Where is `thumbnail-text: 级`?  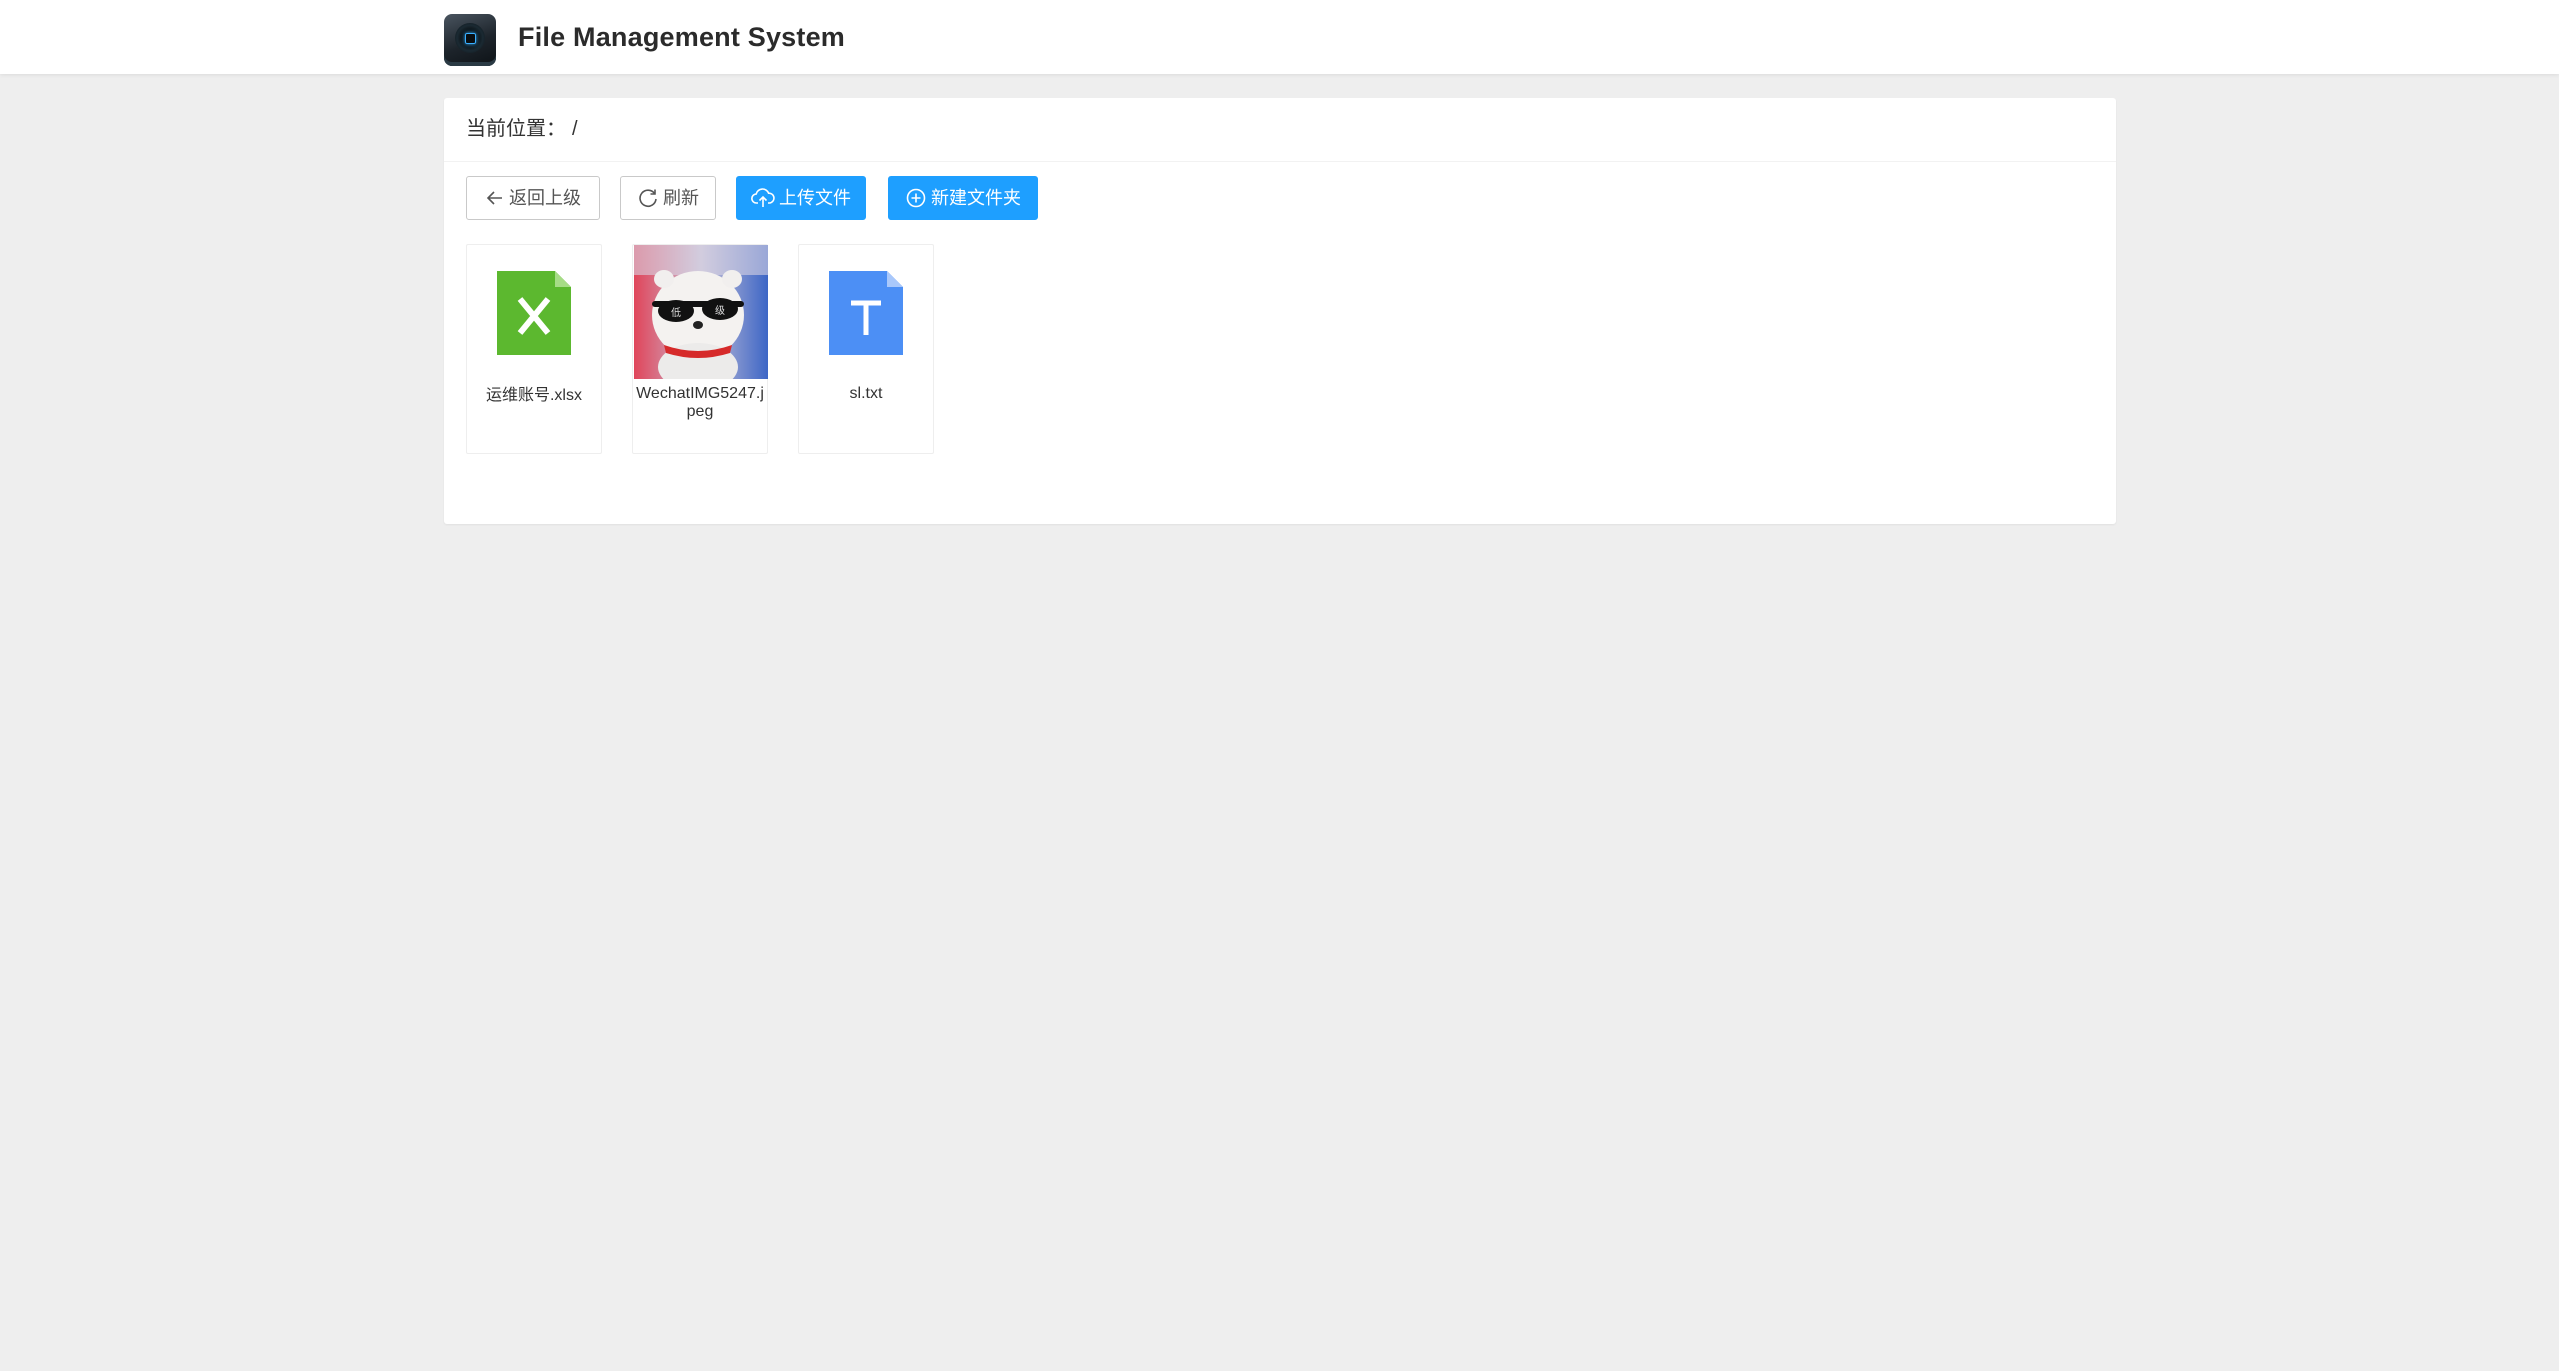
thumbnail-text: 级 is located at coordinates (720, 311).